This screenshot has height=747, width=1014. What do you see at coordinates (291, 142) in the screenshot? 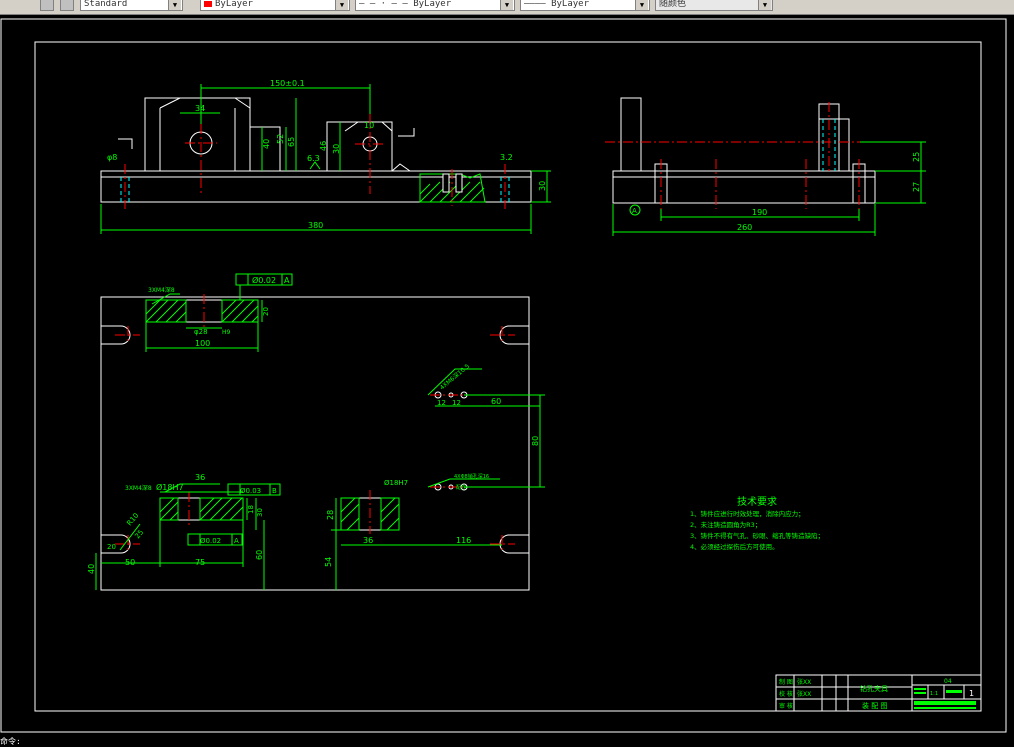
I see `dim-65: 65` at bounding box center [291, 142].